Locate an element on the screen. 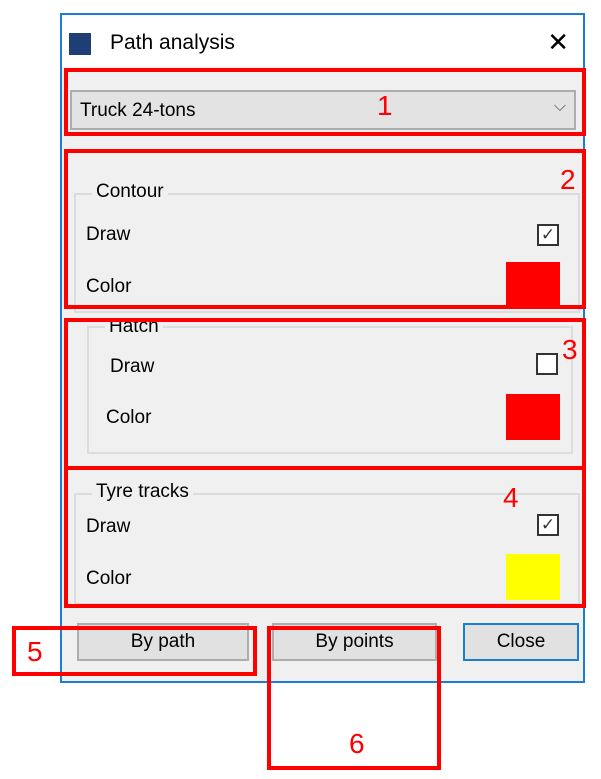 This screenshot has height=779, width=601. path-analysis-icon is located at coordinates (80, 44).